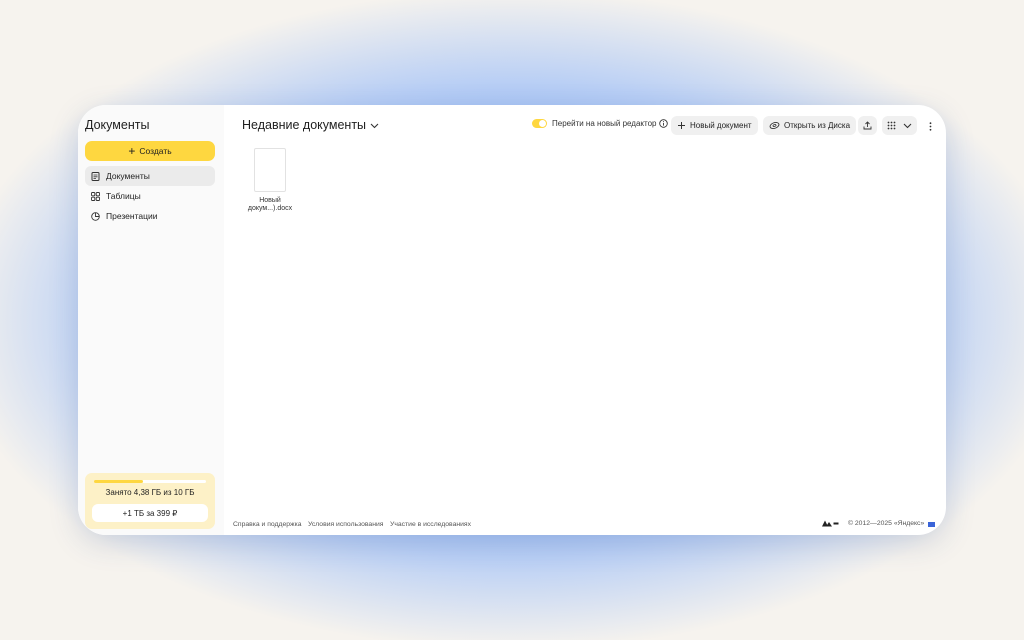 The width and height of the screenshot is (1024, 640). I want to click on view-mode-button, so click(899, 125).